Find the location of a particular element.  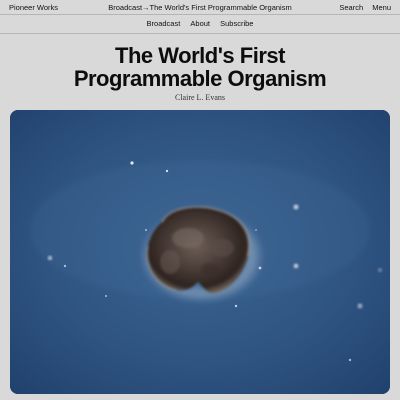

section-nav: Broadcast About Subscribe is located at coordinates (200, 24).